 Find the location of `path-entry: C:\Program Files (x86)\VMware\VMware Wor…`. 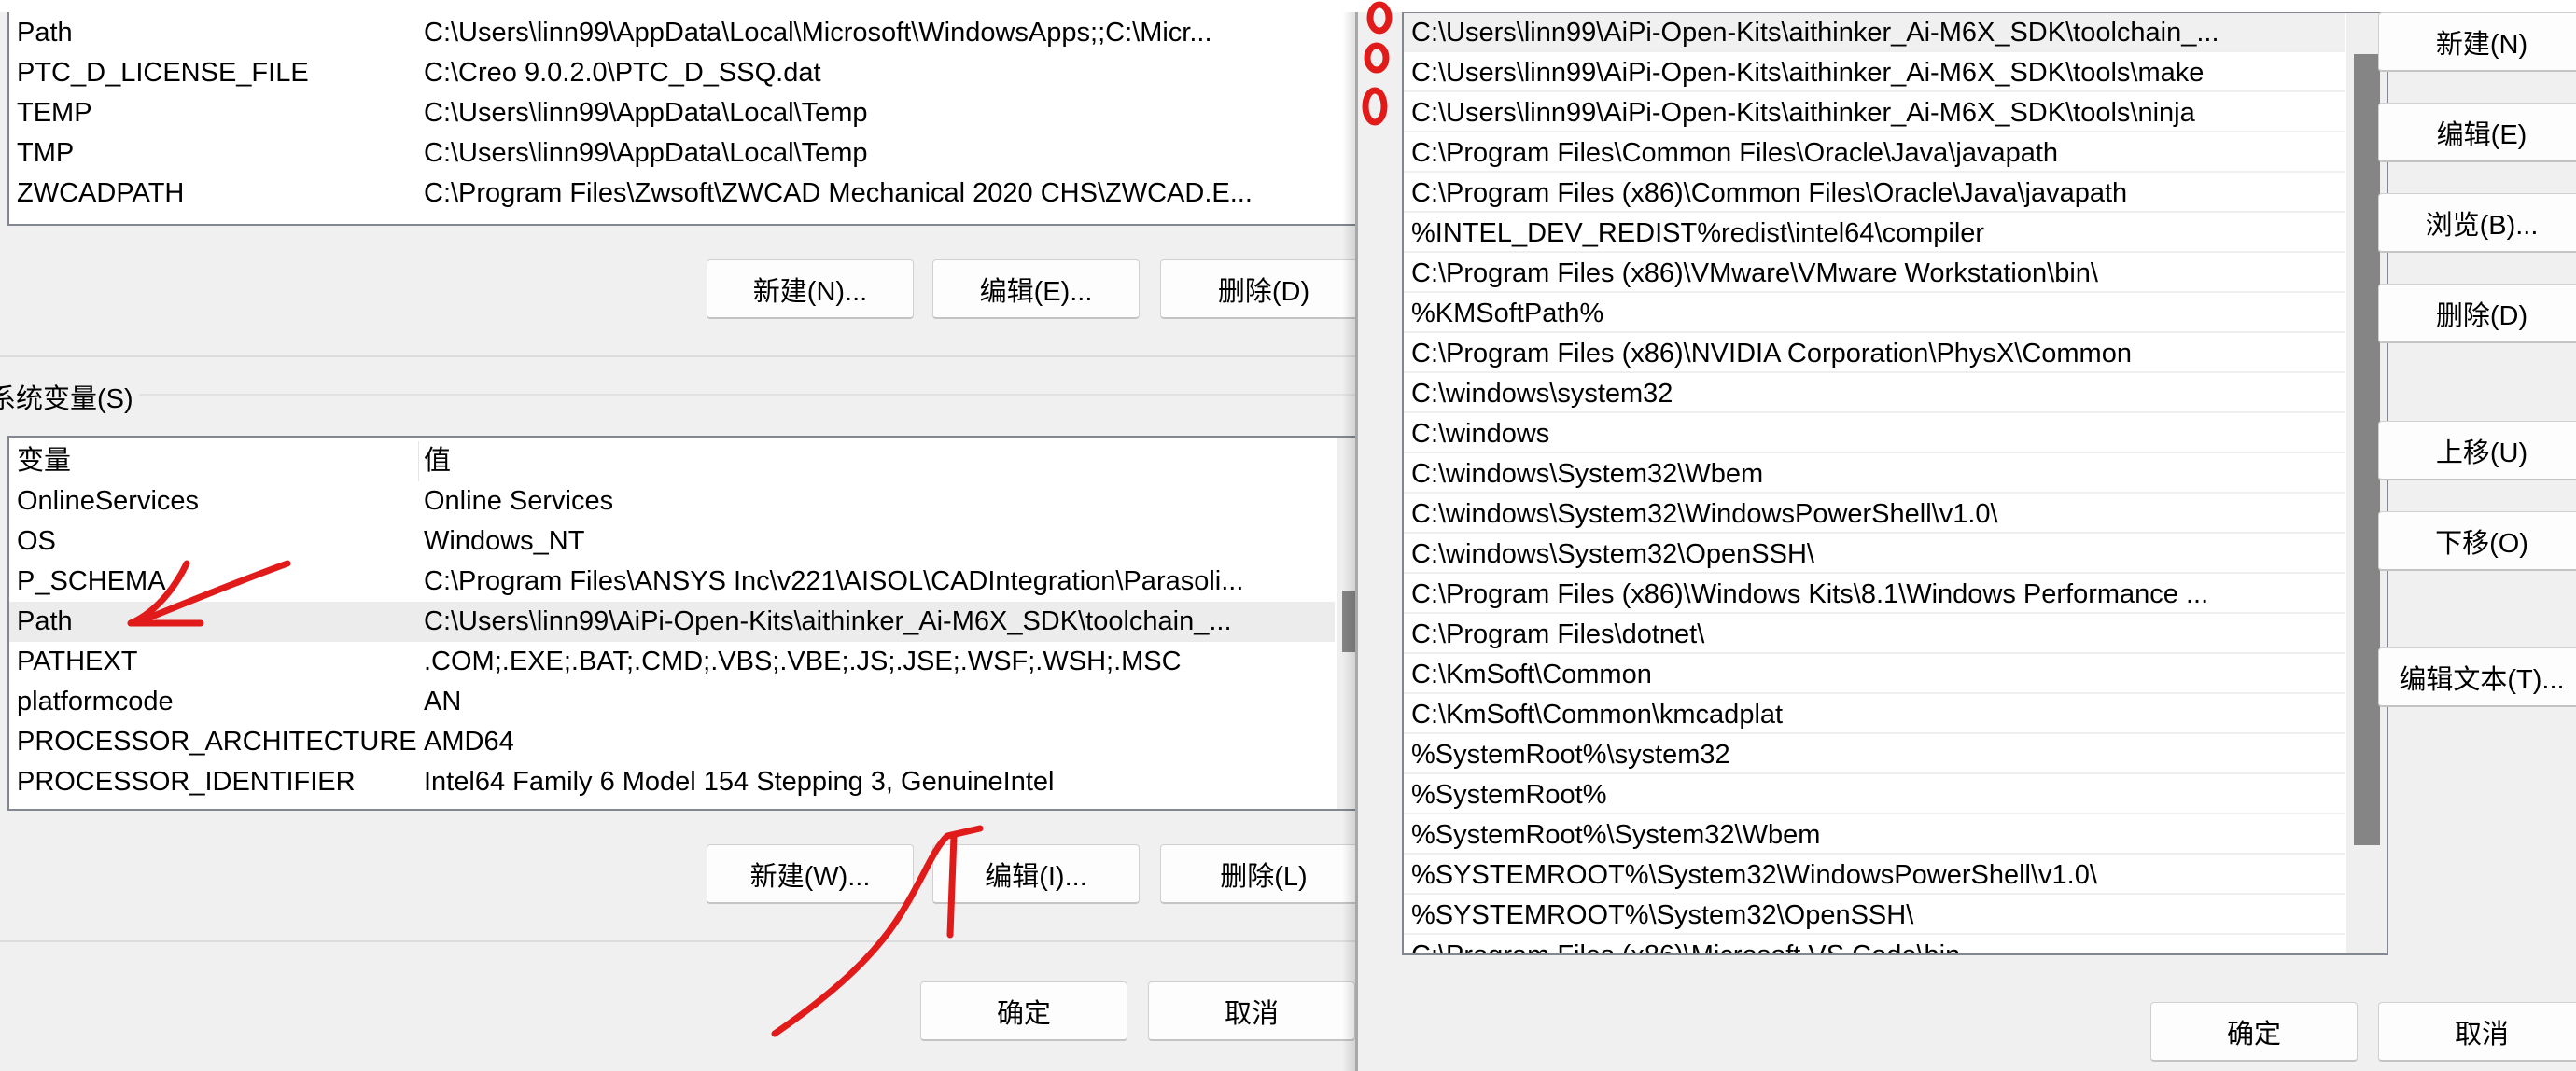

path-entry: C:\Program Files (x86)\VMware\VMware Wor… is located at coordinates (1874, 273).